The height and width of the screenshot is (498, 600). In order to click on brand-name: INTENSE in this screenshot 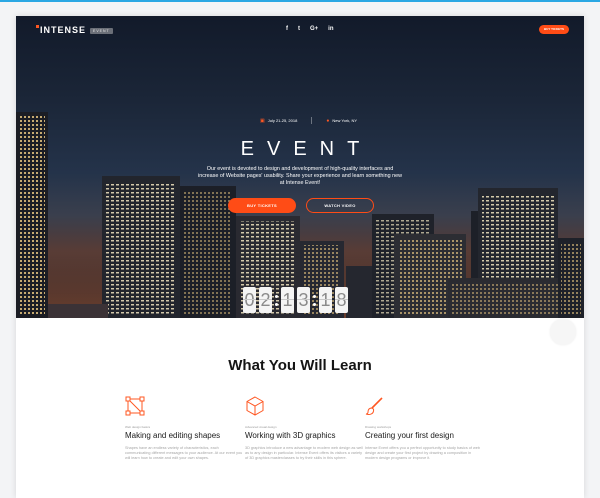, I will do `click(63, 30)`.